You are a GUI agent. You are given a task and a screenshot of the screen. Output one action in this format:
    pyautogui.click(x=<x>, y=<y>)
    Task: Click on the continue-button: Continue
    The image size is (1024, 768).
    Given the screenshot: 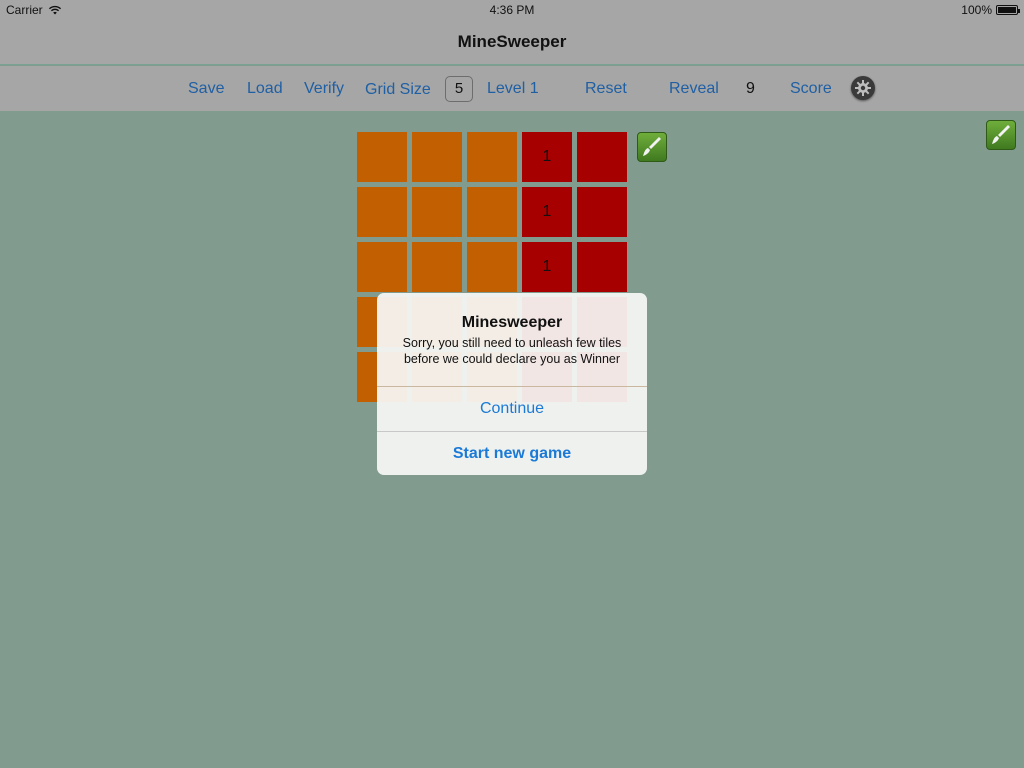 What is the action you would take?
    pyautogui.click(x=512, y=409)
    